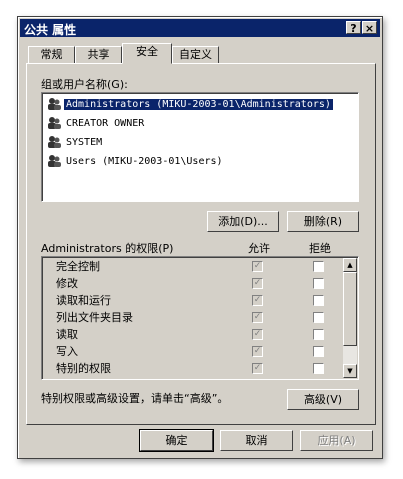  I want to click on ok-button: 确定, so click(176, 440).